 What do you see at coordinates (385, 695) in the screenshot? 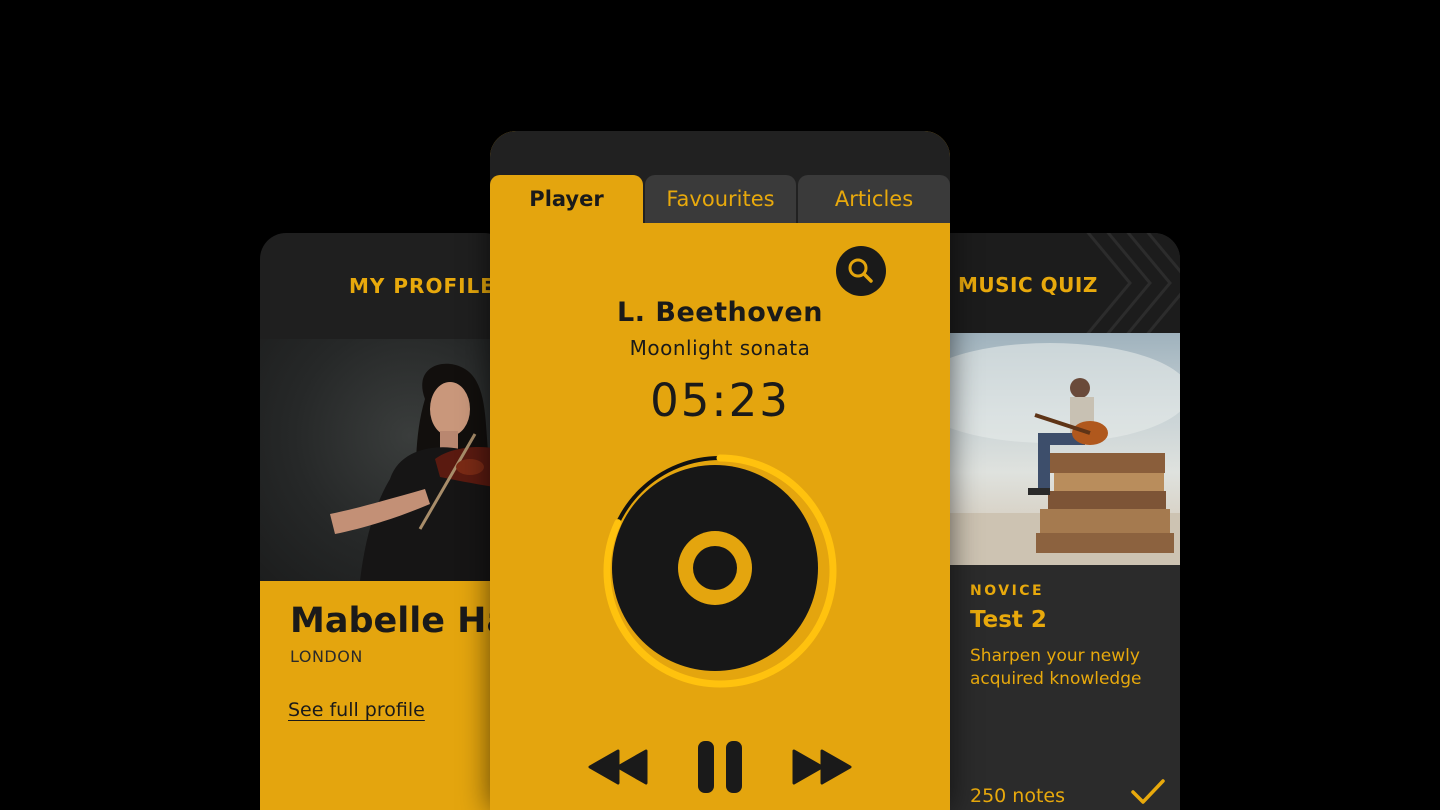
I see `profile-info: Mabelle Hale LONDON See full profile` at bounding box center [385, 695].